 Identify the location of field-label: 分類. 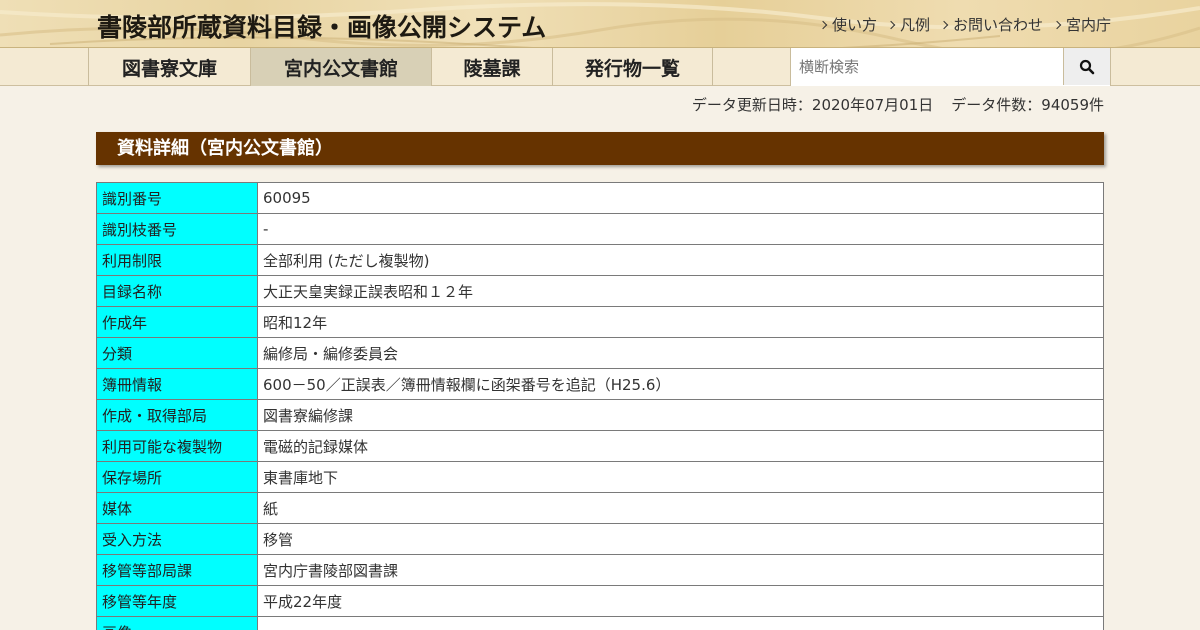
(177, 353).